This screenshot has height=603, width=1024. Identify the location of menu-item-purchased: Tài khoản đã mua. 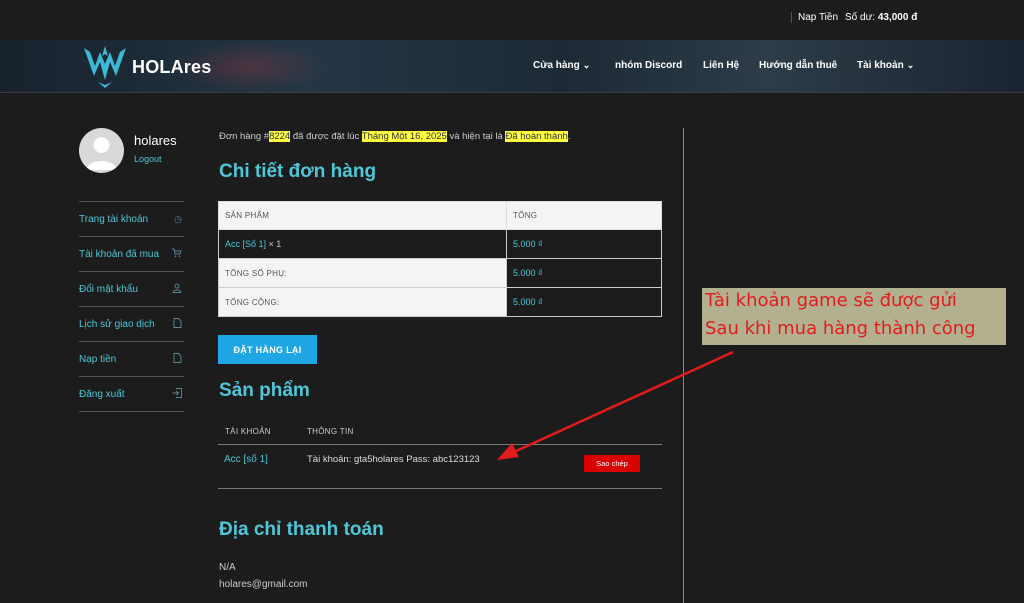
(131, 254).